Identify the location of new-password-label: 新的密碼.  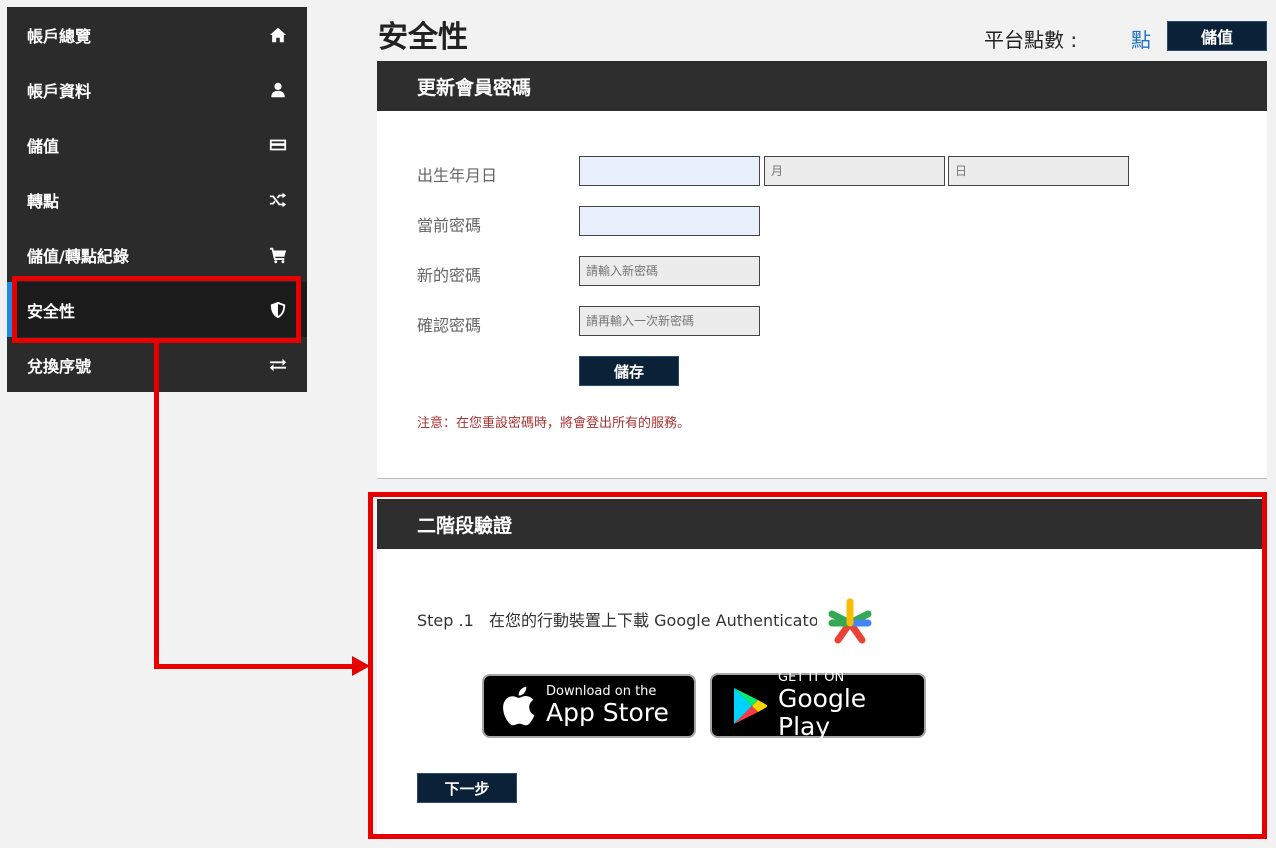
(449, 275).